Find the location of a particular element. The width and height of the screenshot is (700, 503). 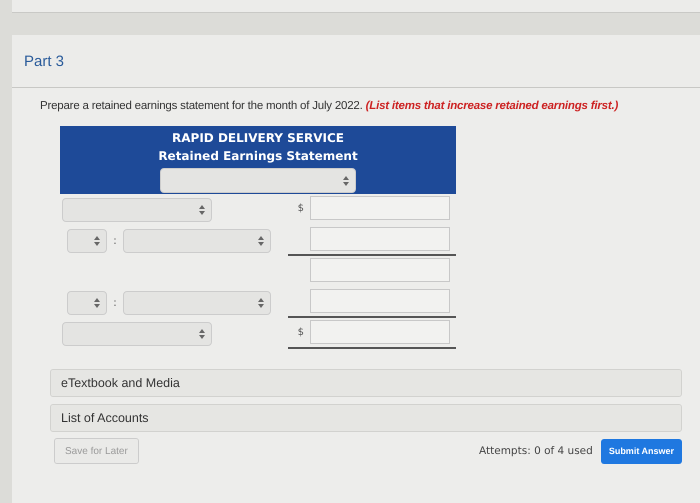

attempts-text: Attempts: 0 of 4 used is located at coordinates (536, 451).